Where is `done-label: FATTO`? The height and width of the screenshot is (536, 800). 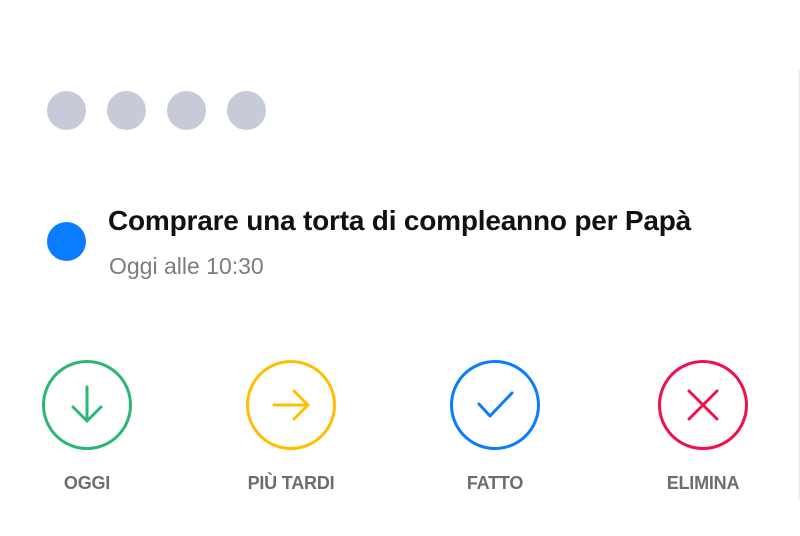
done-label: FATTO is located at coordinates (495, 483).